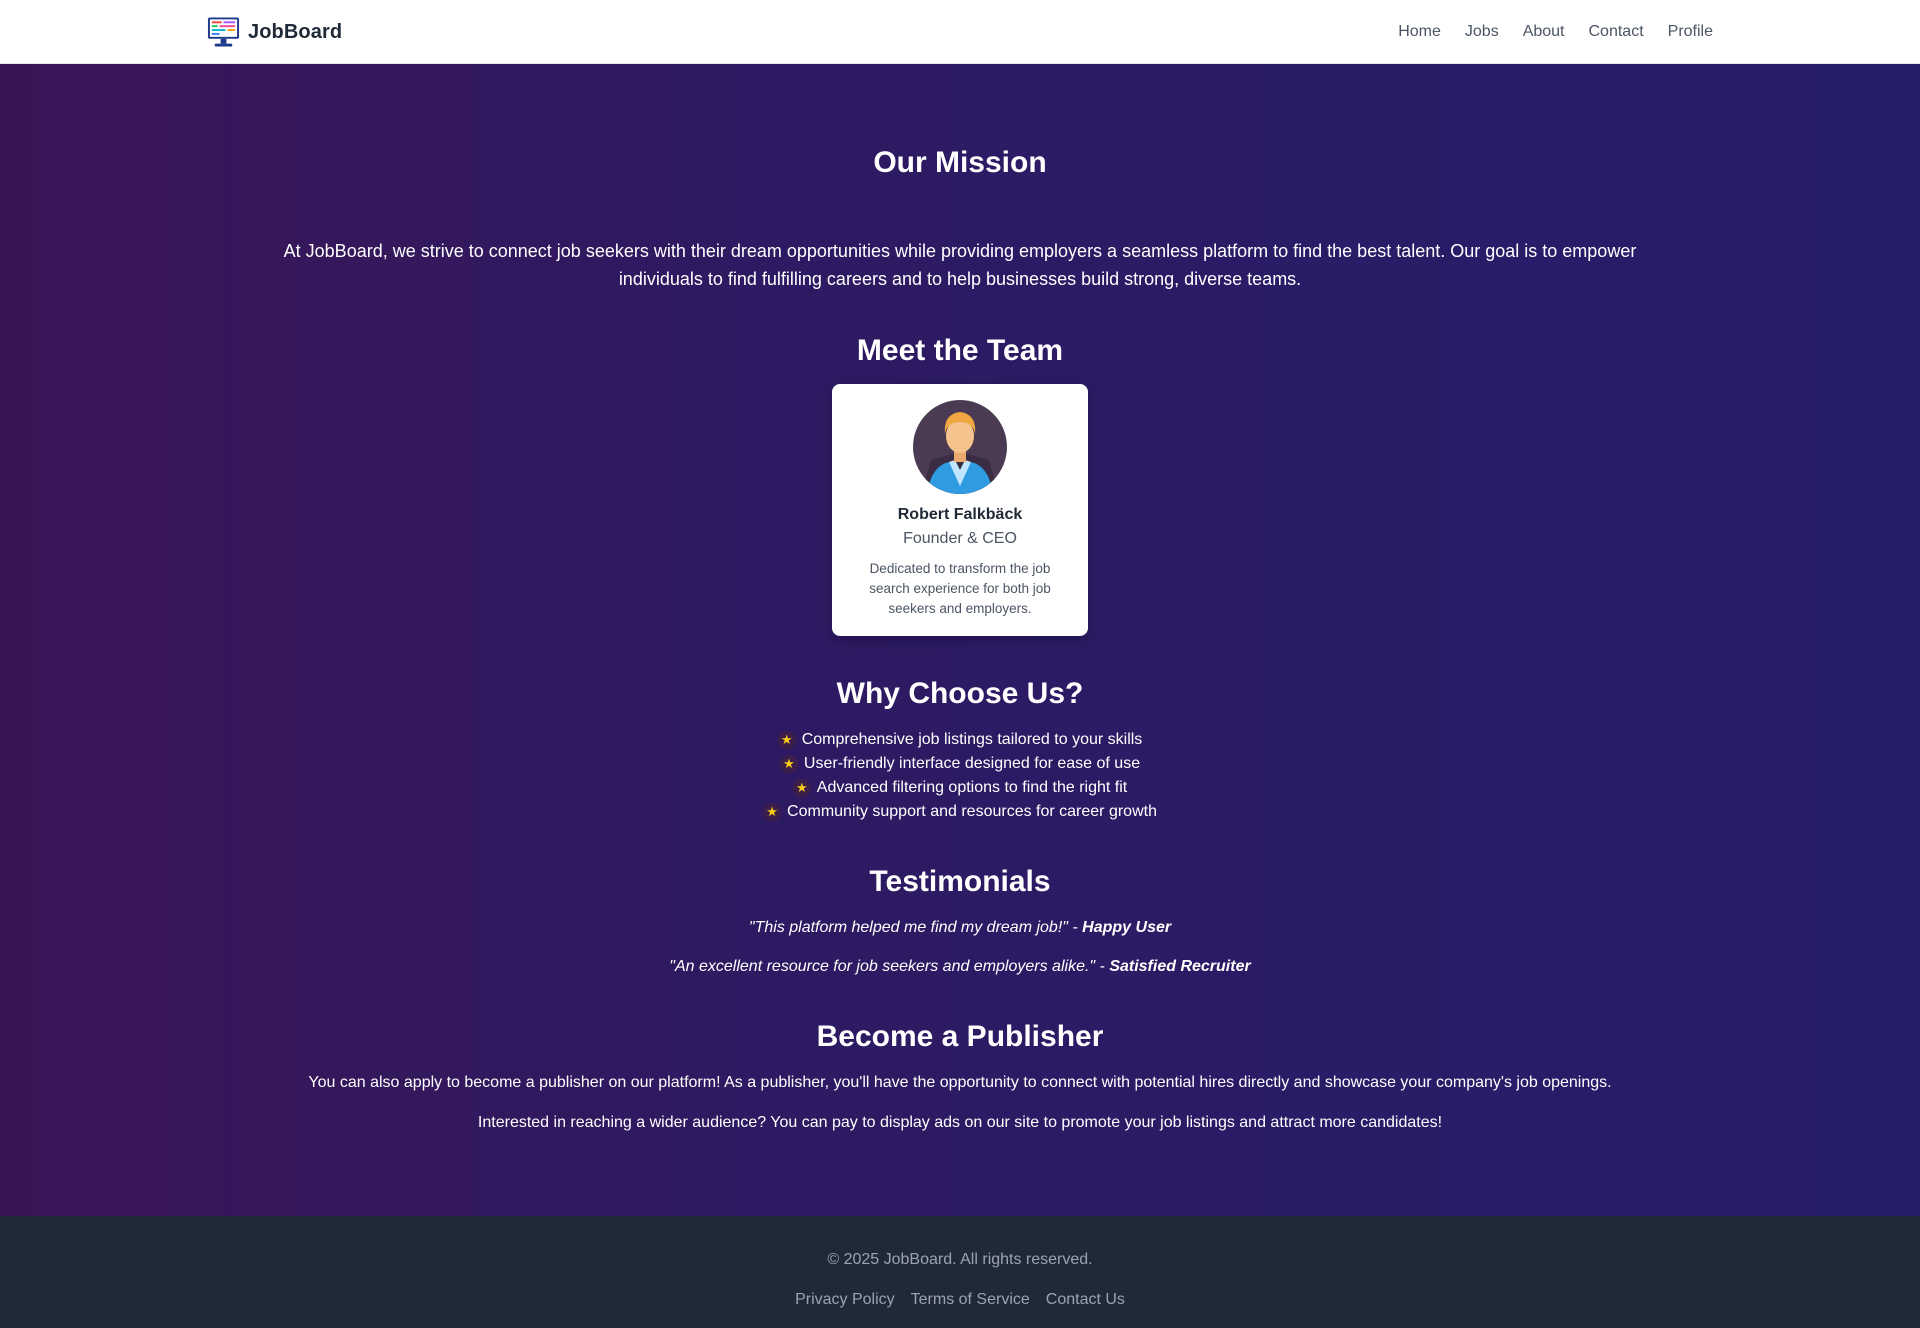 The image size is (1920, 1328). I want to click on brand-name: JobBoard, so click(295, 31).